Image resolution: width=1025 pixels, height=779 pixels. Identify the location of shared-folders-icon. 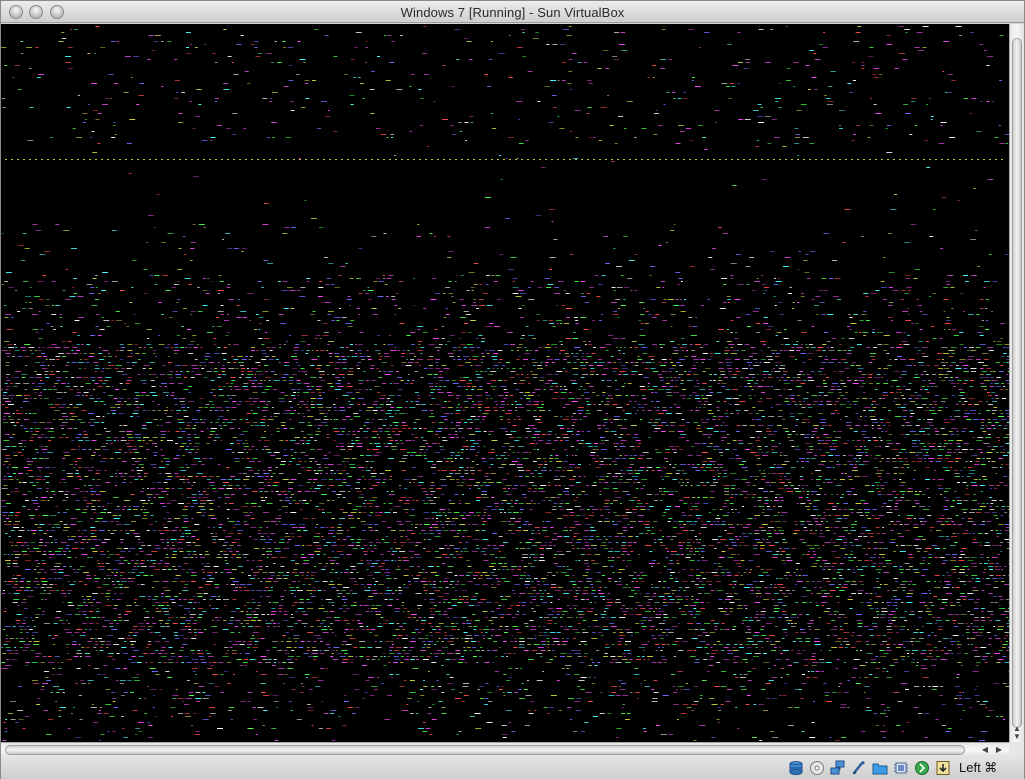
(879, 768).